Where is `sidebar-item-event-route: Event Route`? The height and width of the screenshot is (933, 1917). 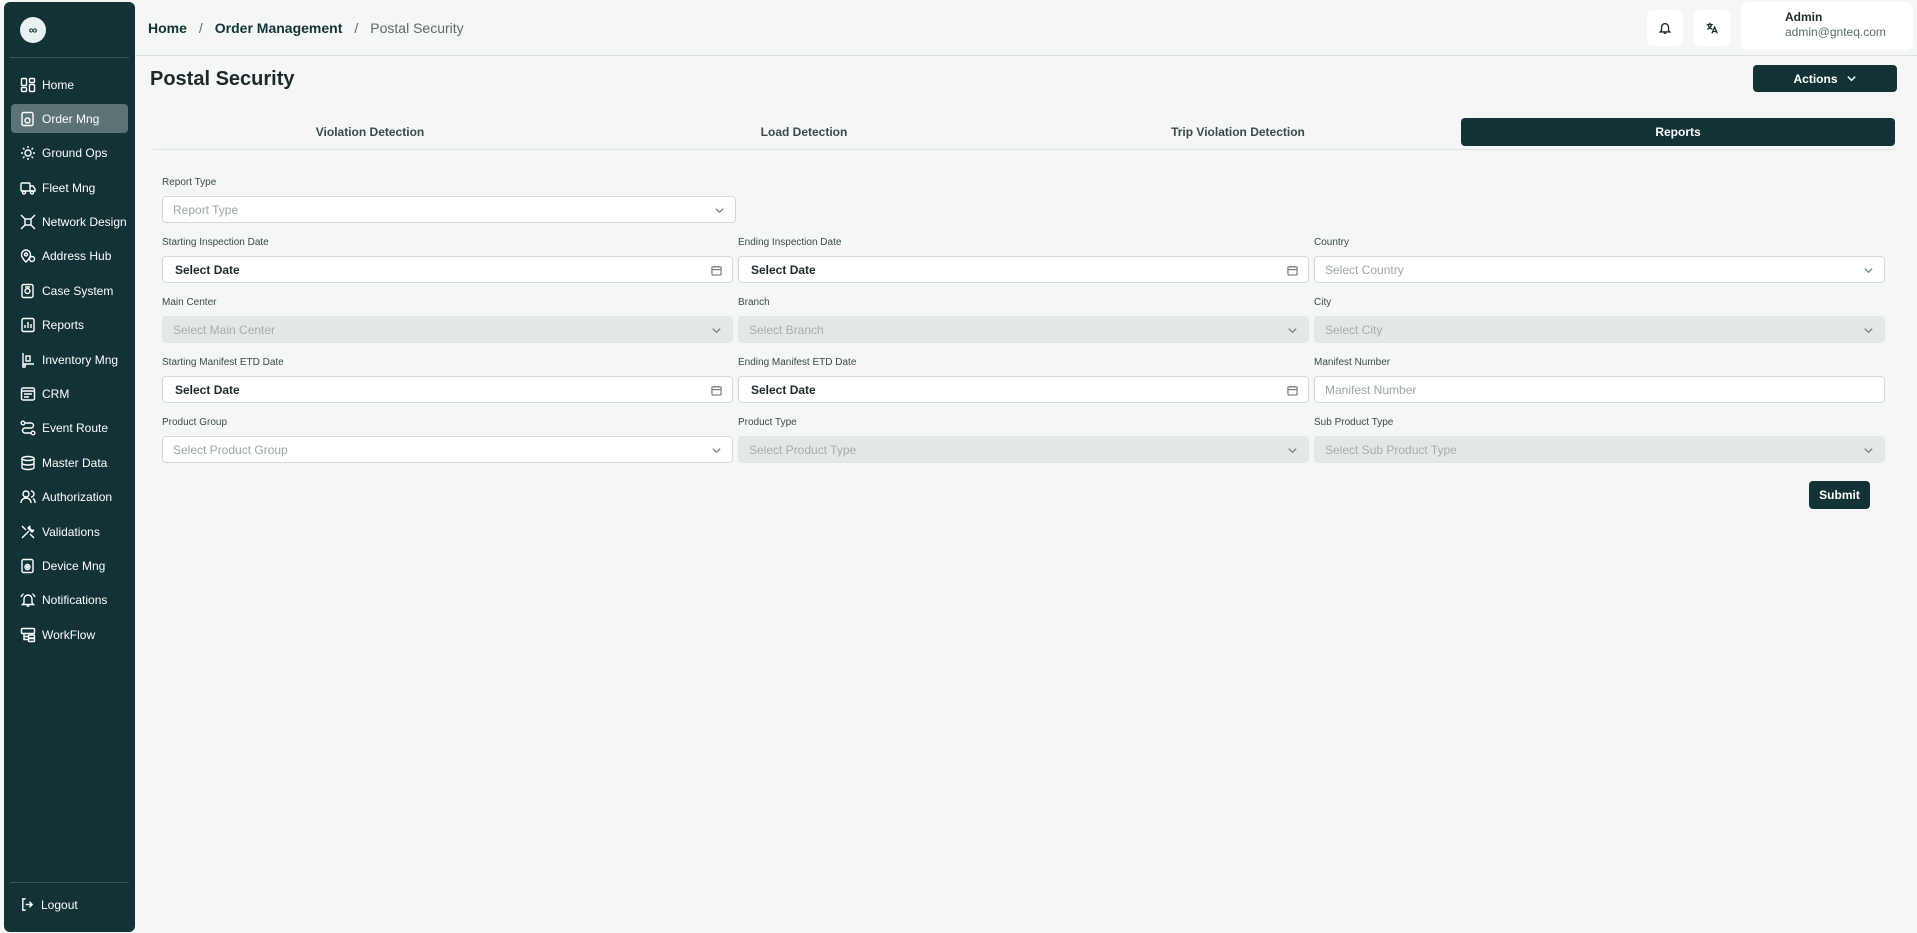 sidebar-item-event-route: Event Route is located at coordinates (69, 428).